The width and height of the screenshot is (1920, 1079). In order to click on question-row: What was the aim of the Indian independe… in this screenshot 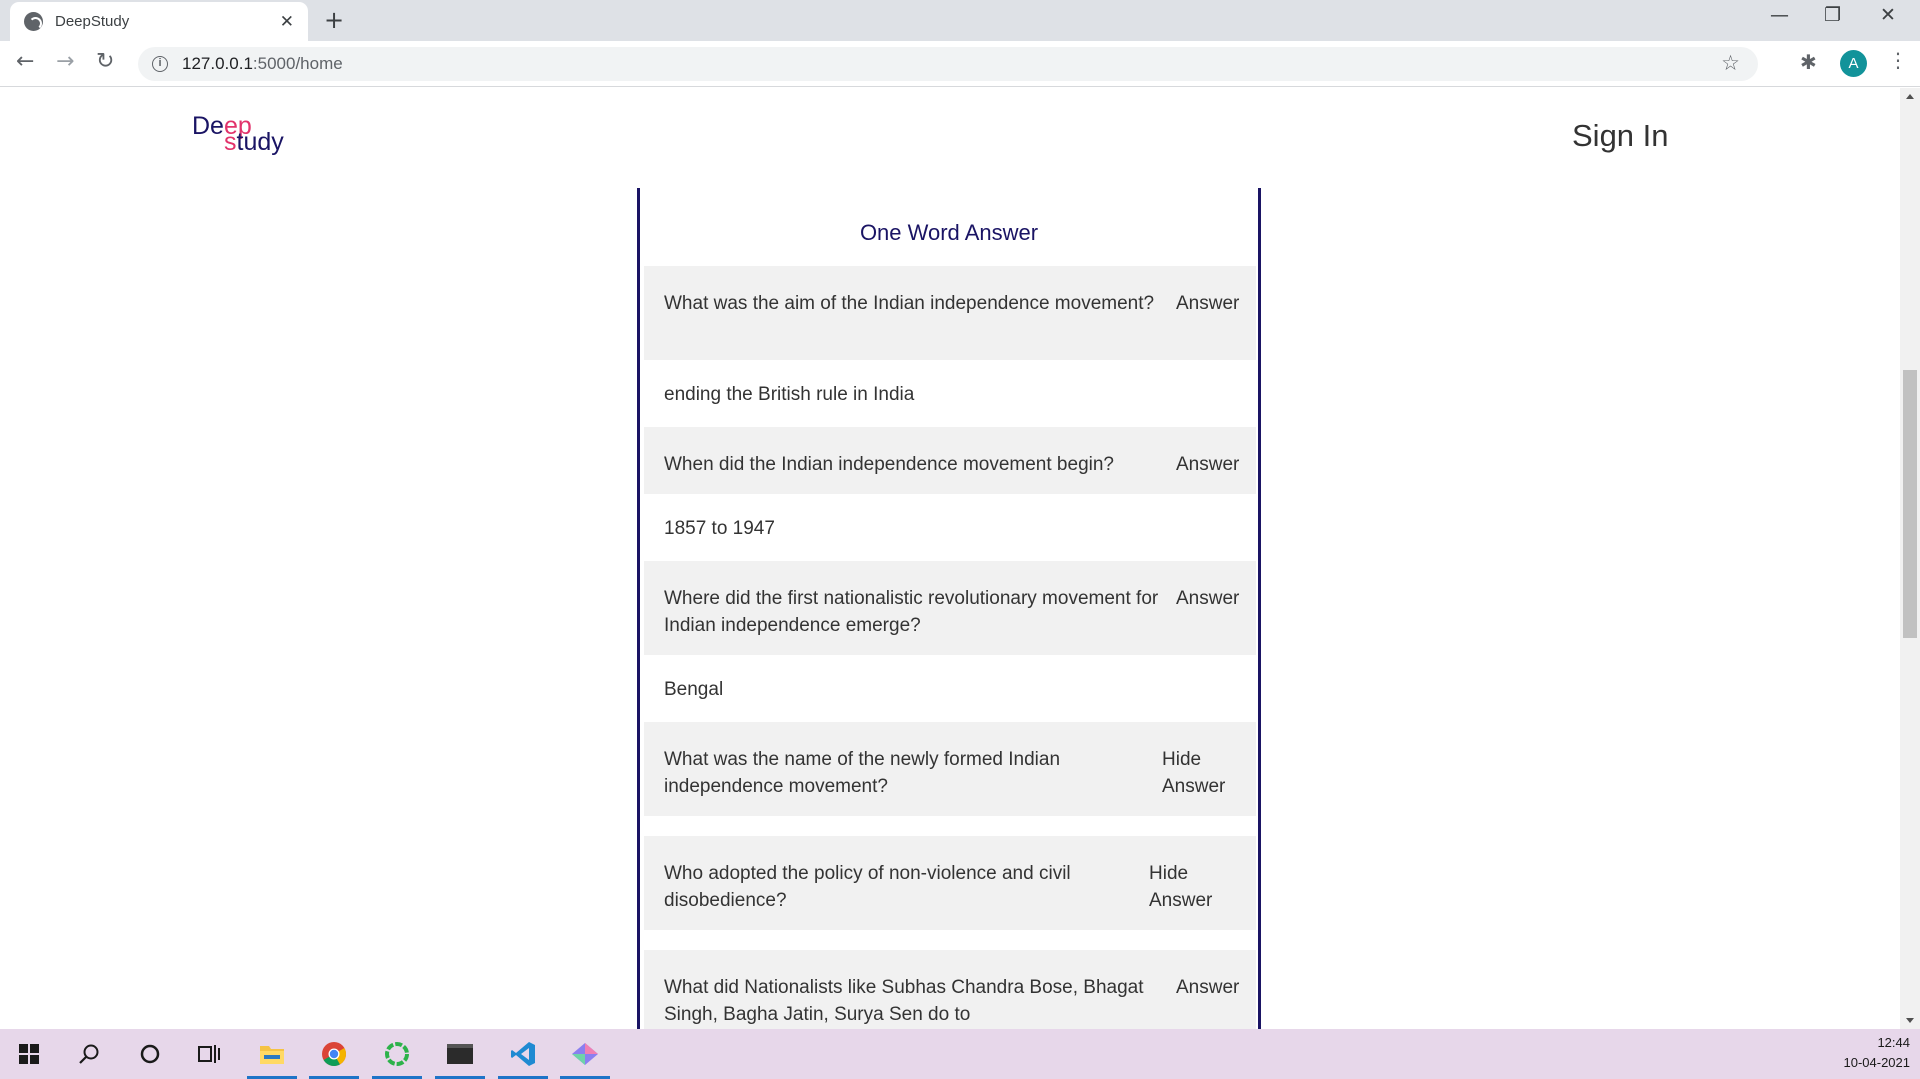, I will do `click(950, 313)`.